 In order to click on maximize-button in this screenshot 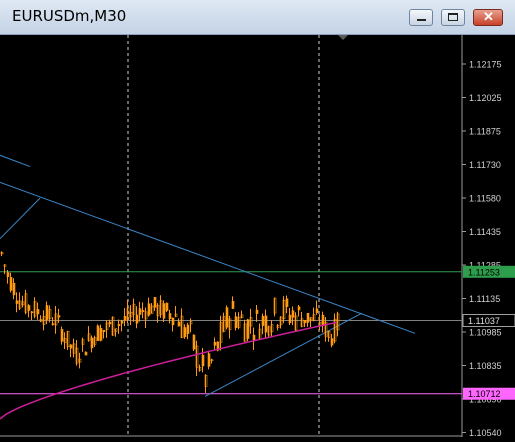, I will do `click(453, 17)`.